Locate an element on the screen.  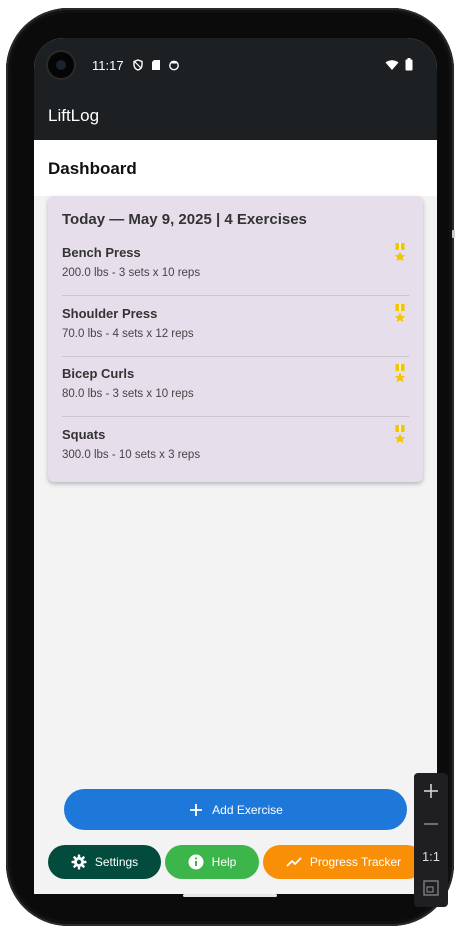
exercise-detail: 80.0 lbs - 3 sets x 10 reps is located at coordinates (128, 394).